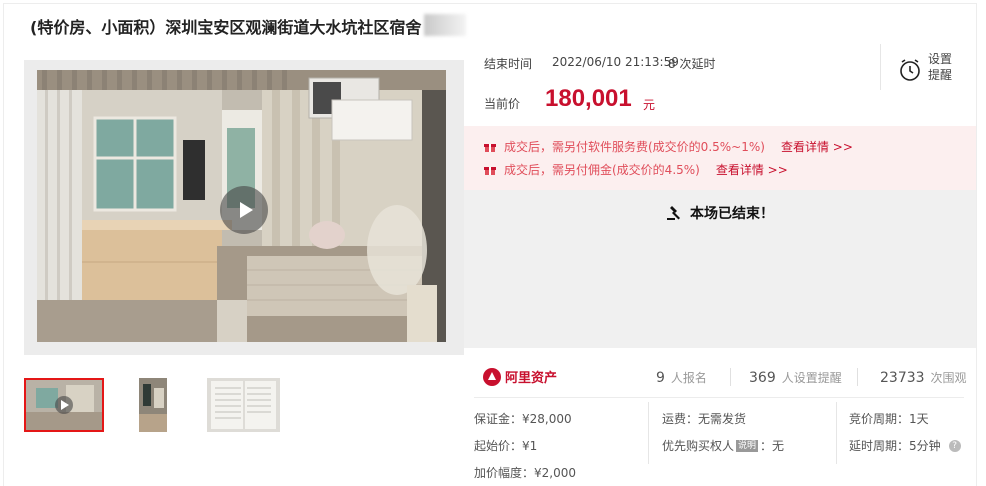 The image size is (986, 486). What do you see at coordinates (704, 419) in the screenshot?
I see `shipping: 运费：无需发货` at bounding box center [704, 419].